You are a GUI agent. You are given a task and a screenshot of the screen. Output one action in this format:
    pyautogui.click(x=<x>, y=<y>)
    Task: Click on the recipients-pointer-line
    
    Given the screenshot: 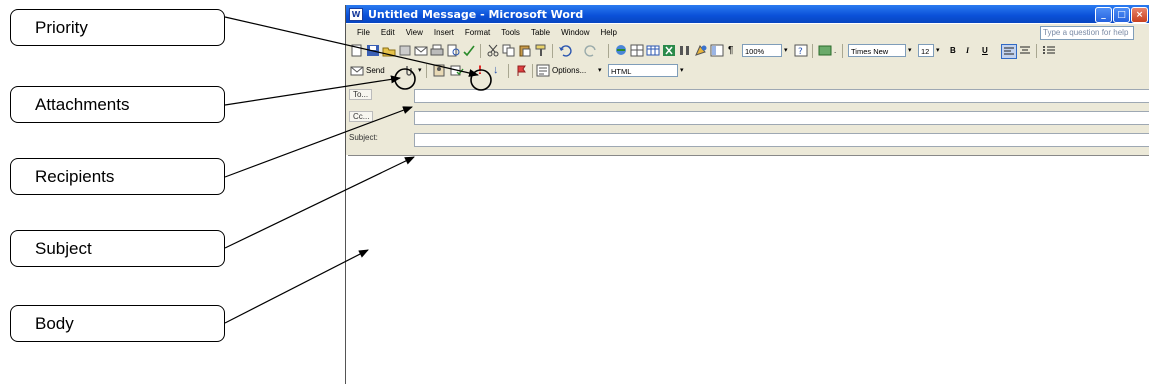 What is the action you would take?
    pyautogui.click(x=318, y=142)
    